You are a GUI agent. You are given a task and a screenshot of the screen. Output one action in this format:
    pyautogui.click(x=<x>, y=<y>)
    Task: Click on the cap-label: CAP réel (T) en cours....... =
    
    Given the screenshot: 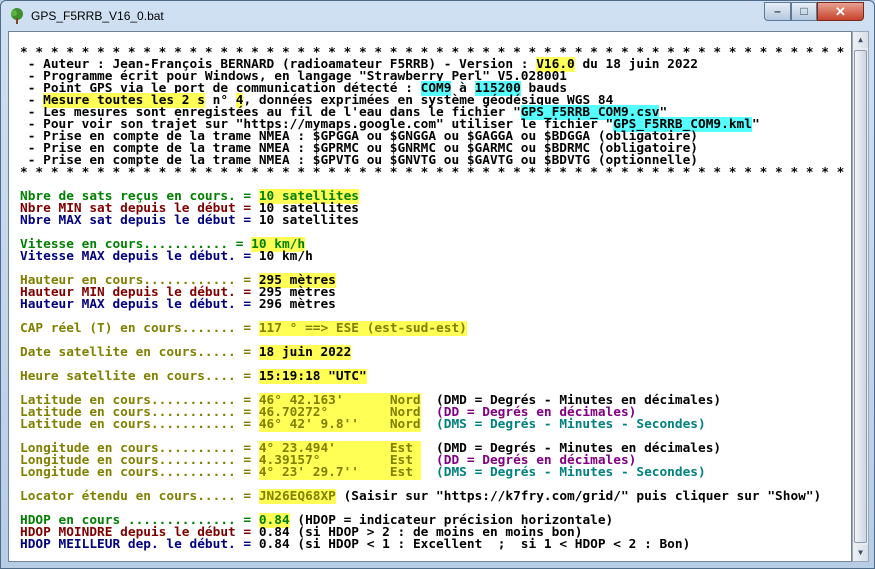 What is the action you would take?
    pyautogui.click(x=139, y=328)
    